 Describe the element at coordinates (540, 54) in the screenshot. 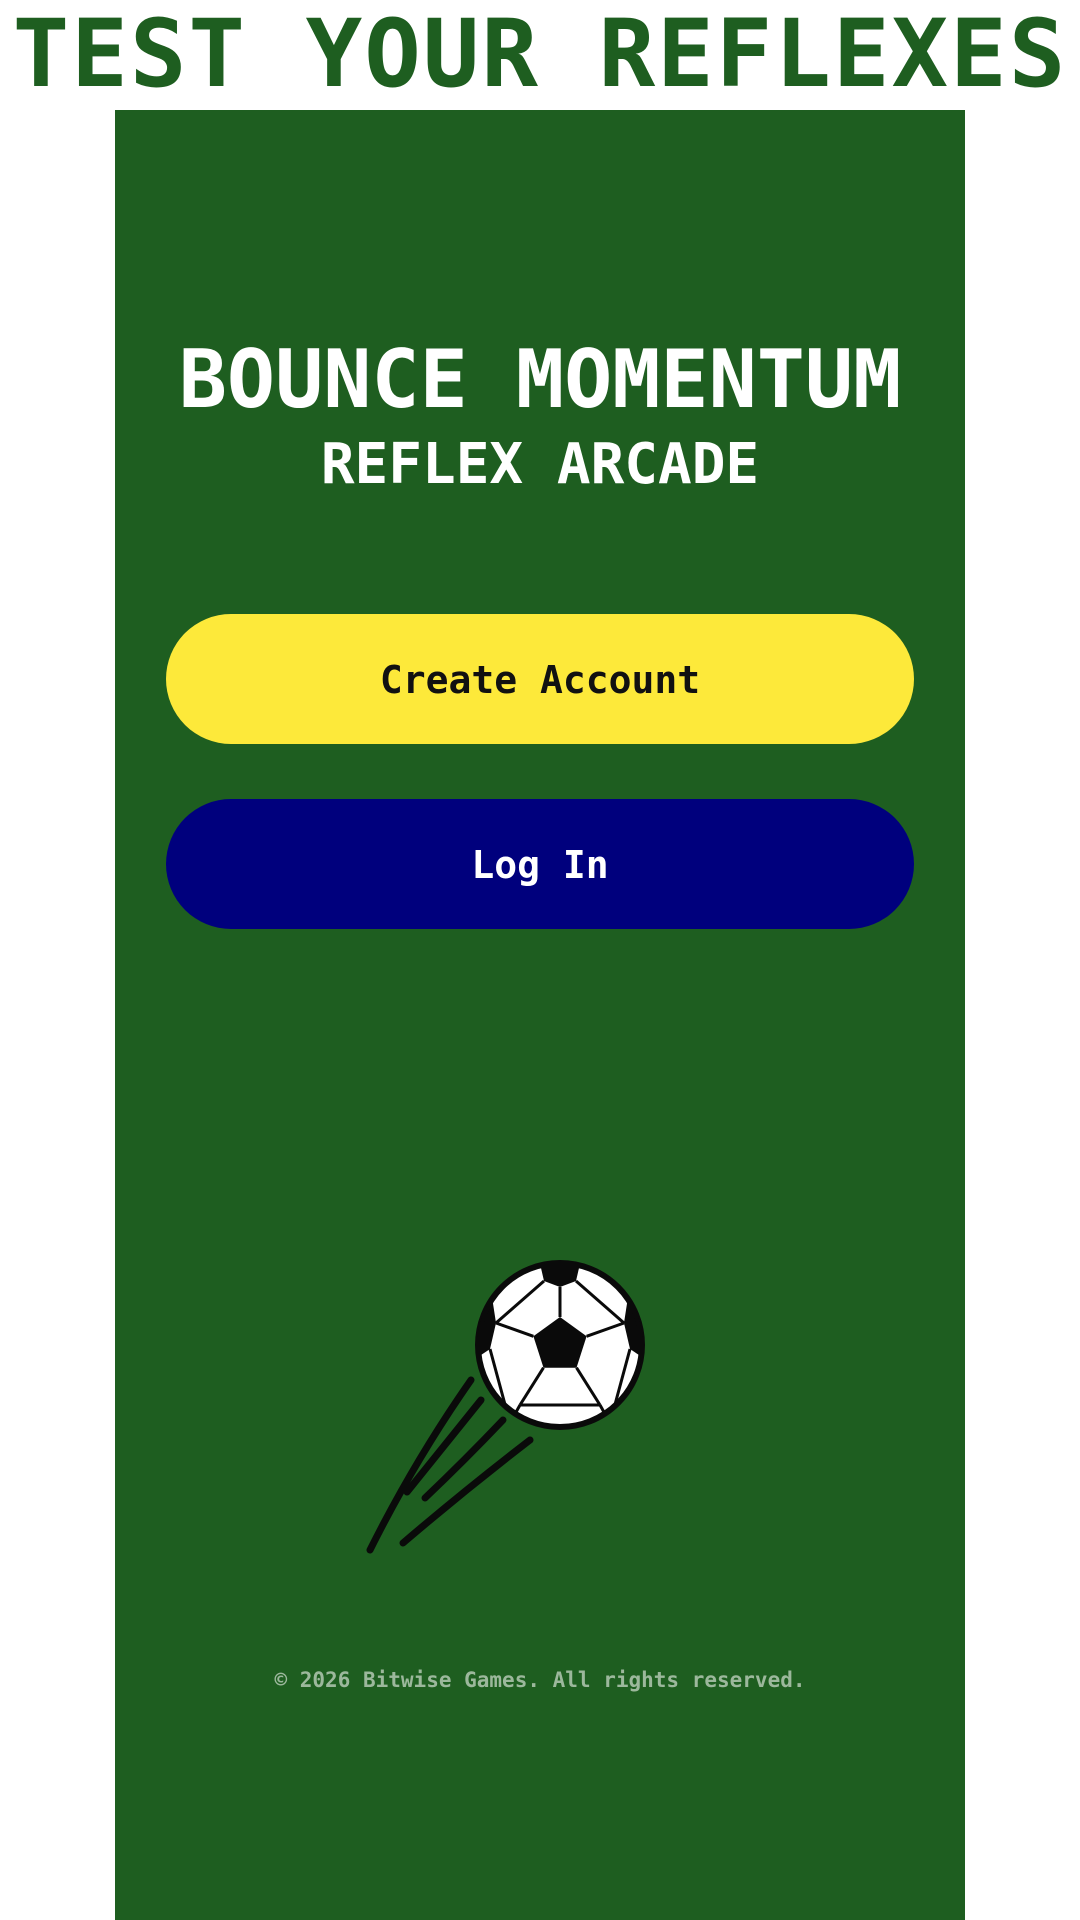

I see `promo-banner: TEST YOUR REFLEXES` at that location.